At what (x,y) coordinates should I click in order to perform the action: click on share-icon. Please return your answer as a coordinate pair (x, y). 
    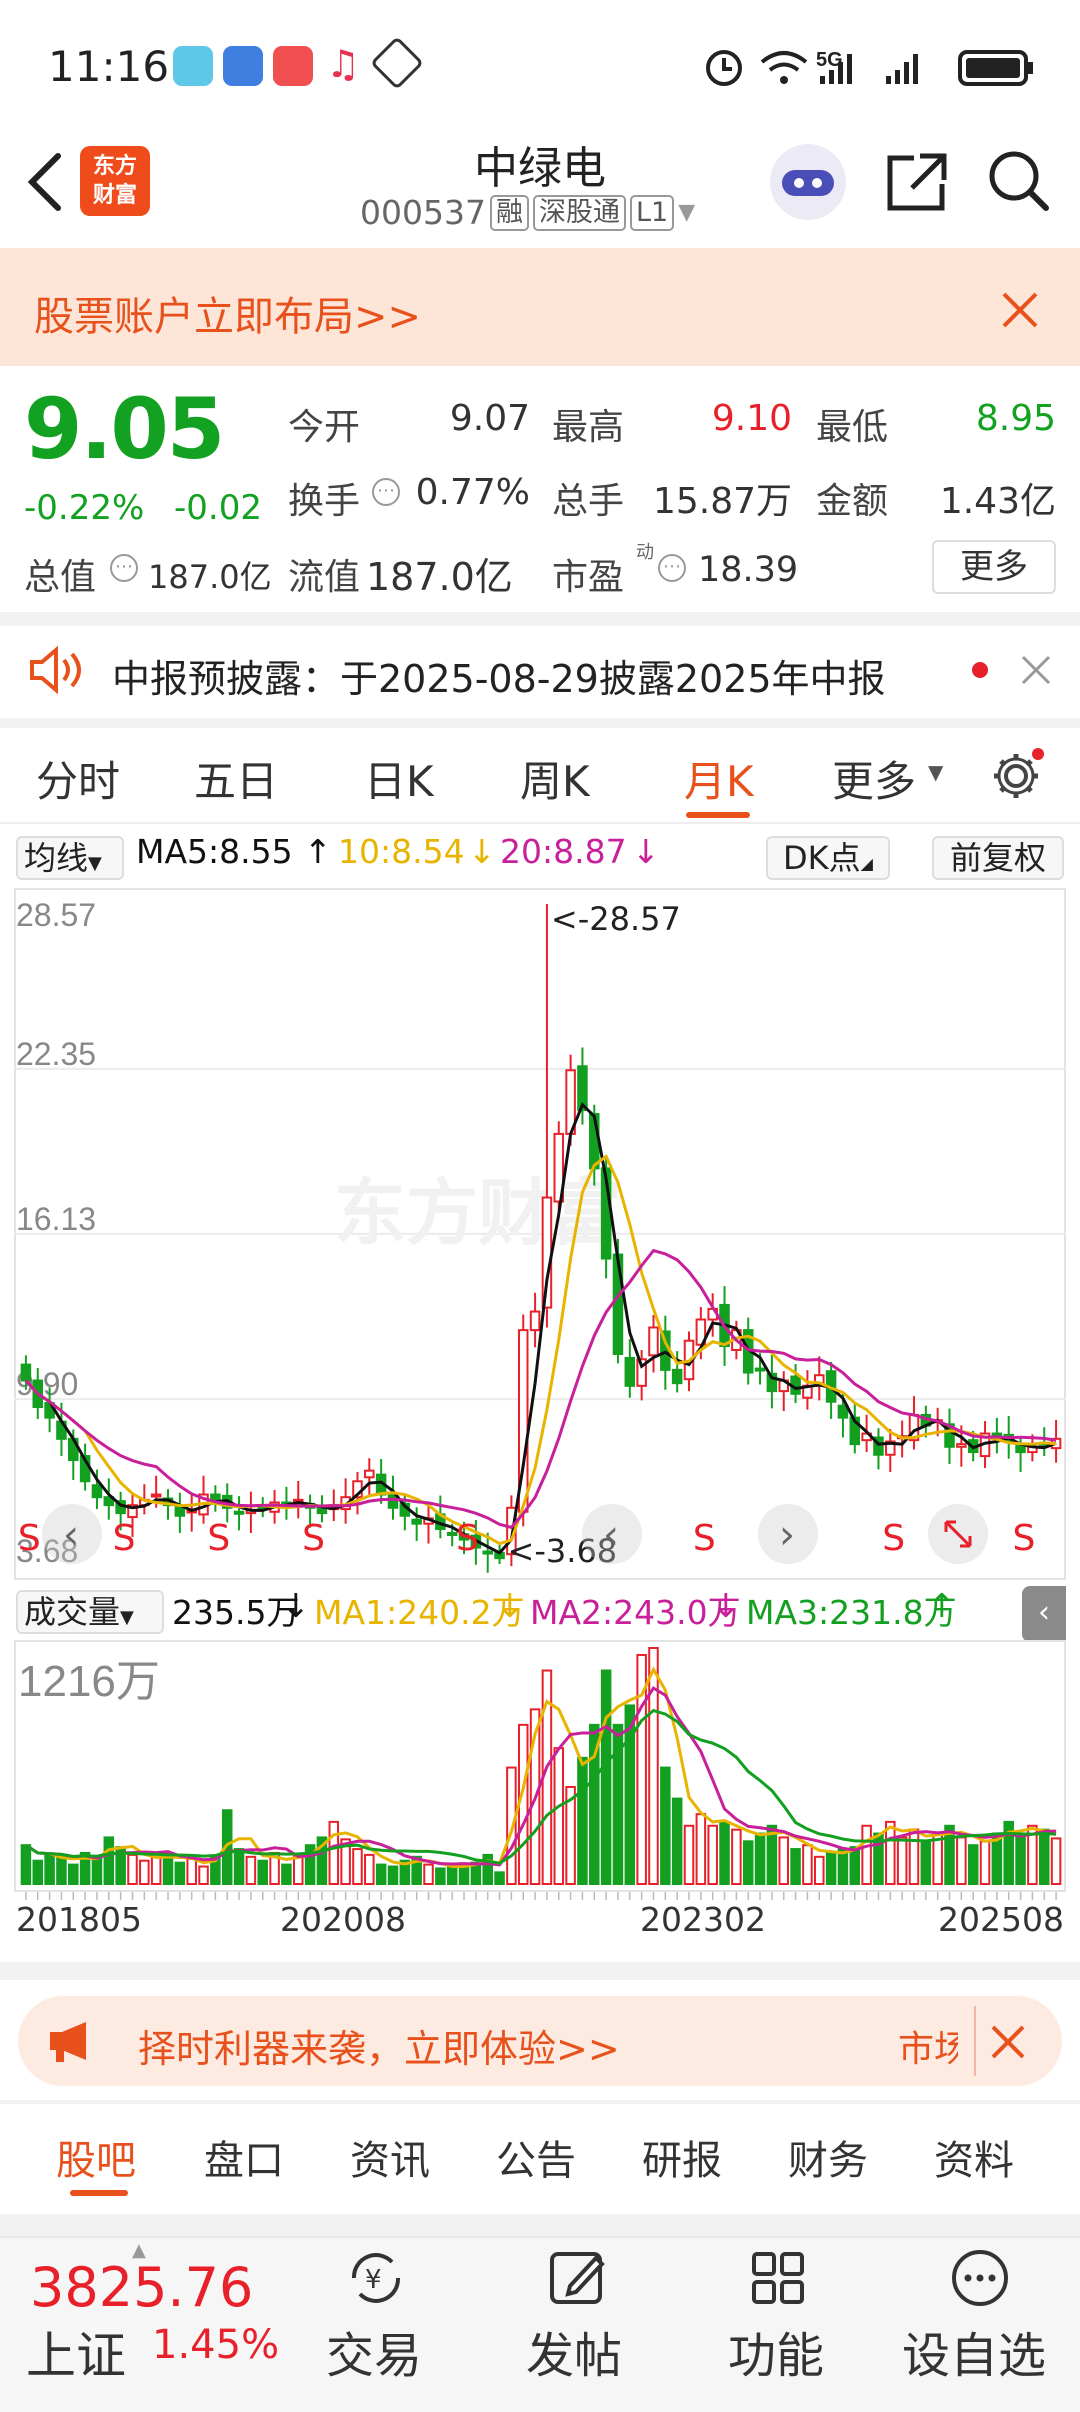
    Looking at the image, I should click on (917, 182).